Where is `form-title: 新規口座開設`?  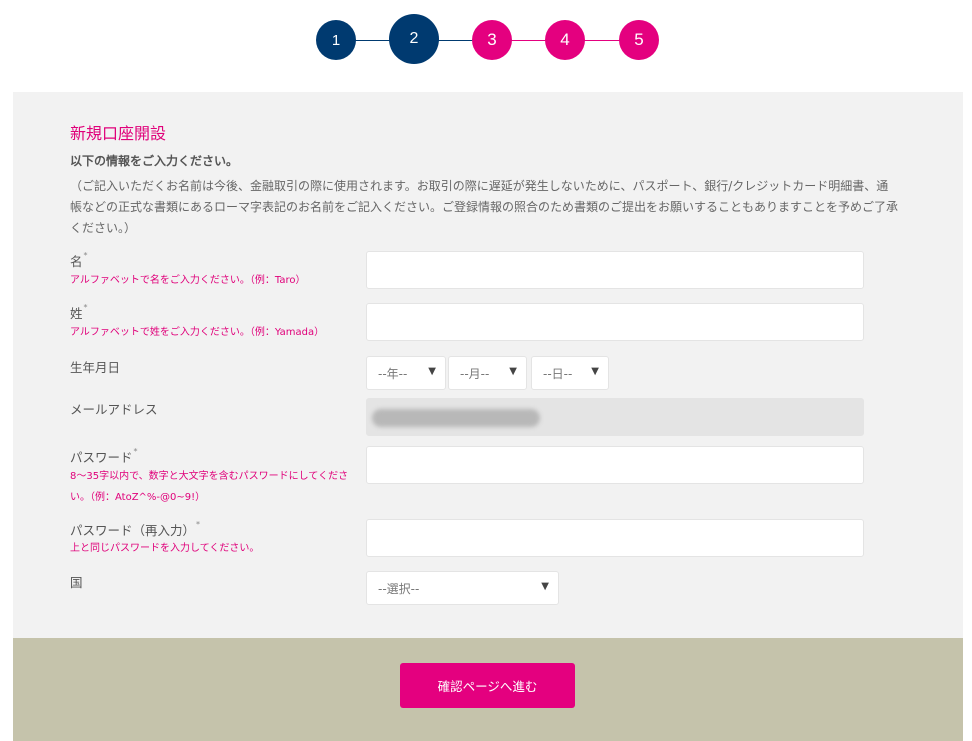
form-title: 新規口座開設 is located at coordinates (118, 133).